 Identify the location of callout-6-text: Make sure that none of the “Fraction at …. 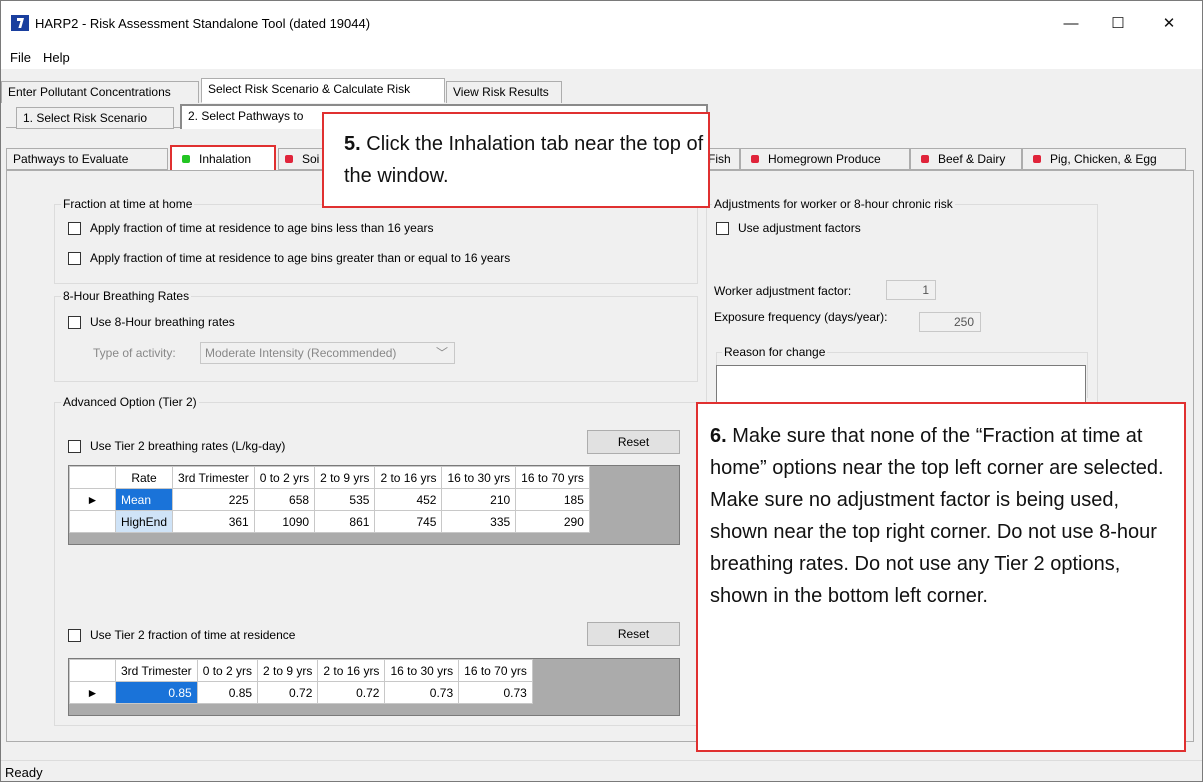
(937, 516).